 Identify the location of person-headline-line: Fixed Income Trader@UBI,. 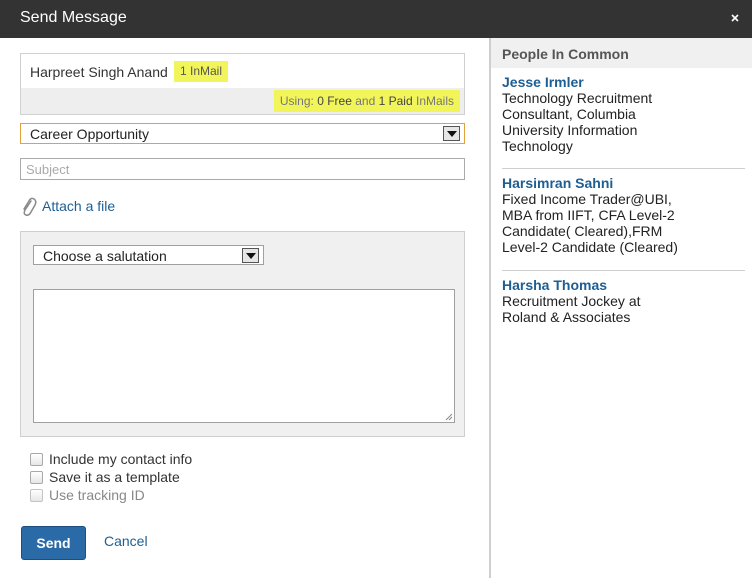
(587, 199).